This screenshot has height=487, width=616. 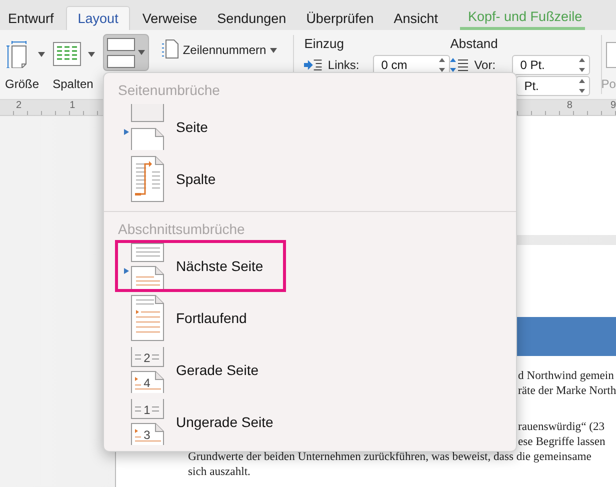 What do you see at coordinates (344, 65) in the screenshot?
I see `left-label: Links:` at bounding box center [344, 65].